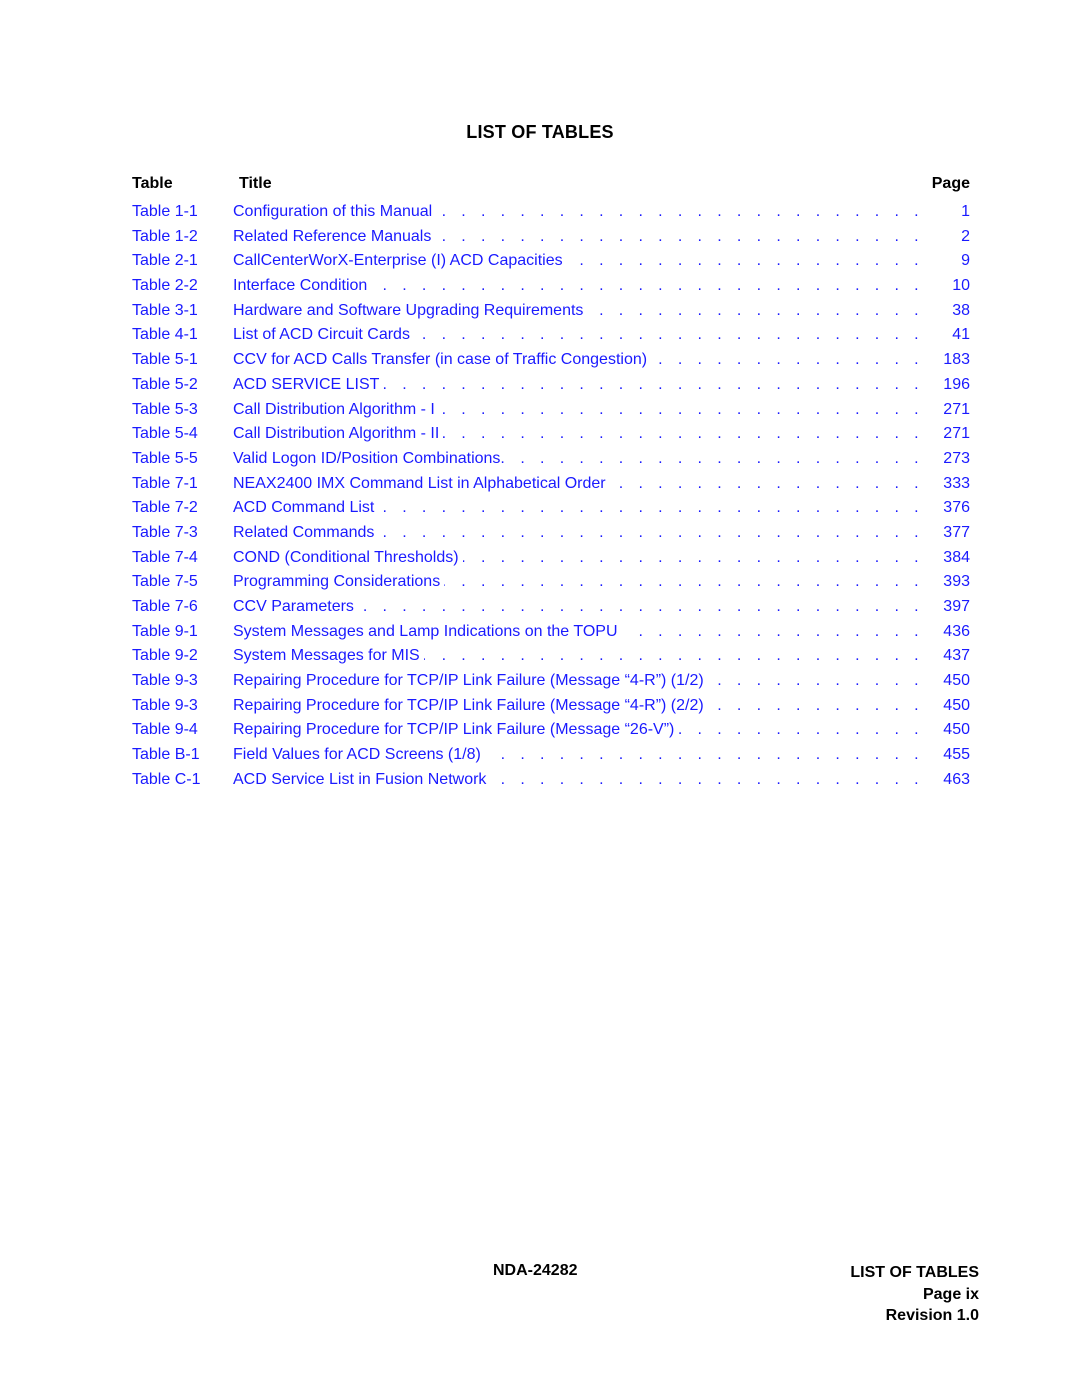  Describe the element at coordinates (165, 459) in the screenshot. I see `table-number-link: Table 5-5` at that location.